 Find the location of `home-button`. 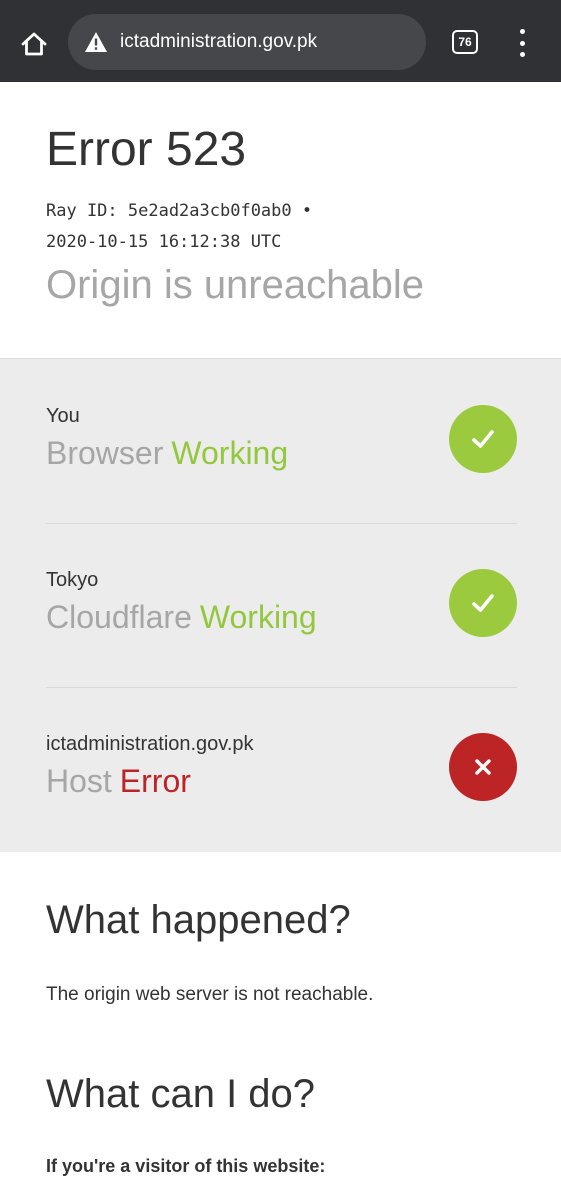

home-button is located at coordinates (34, 44).